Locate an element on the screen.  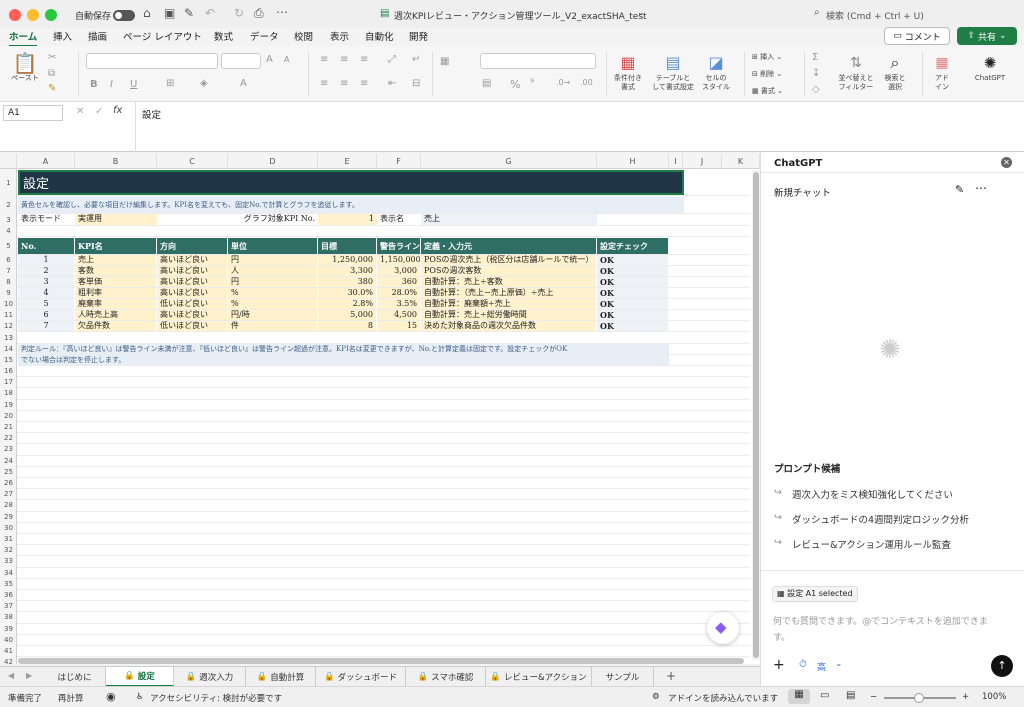
formula-input: 設定 is located at coordinates (151, 114).